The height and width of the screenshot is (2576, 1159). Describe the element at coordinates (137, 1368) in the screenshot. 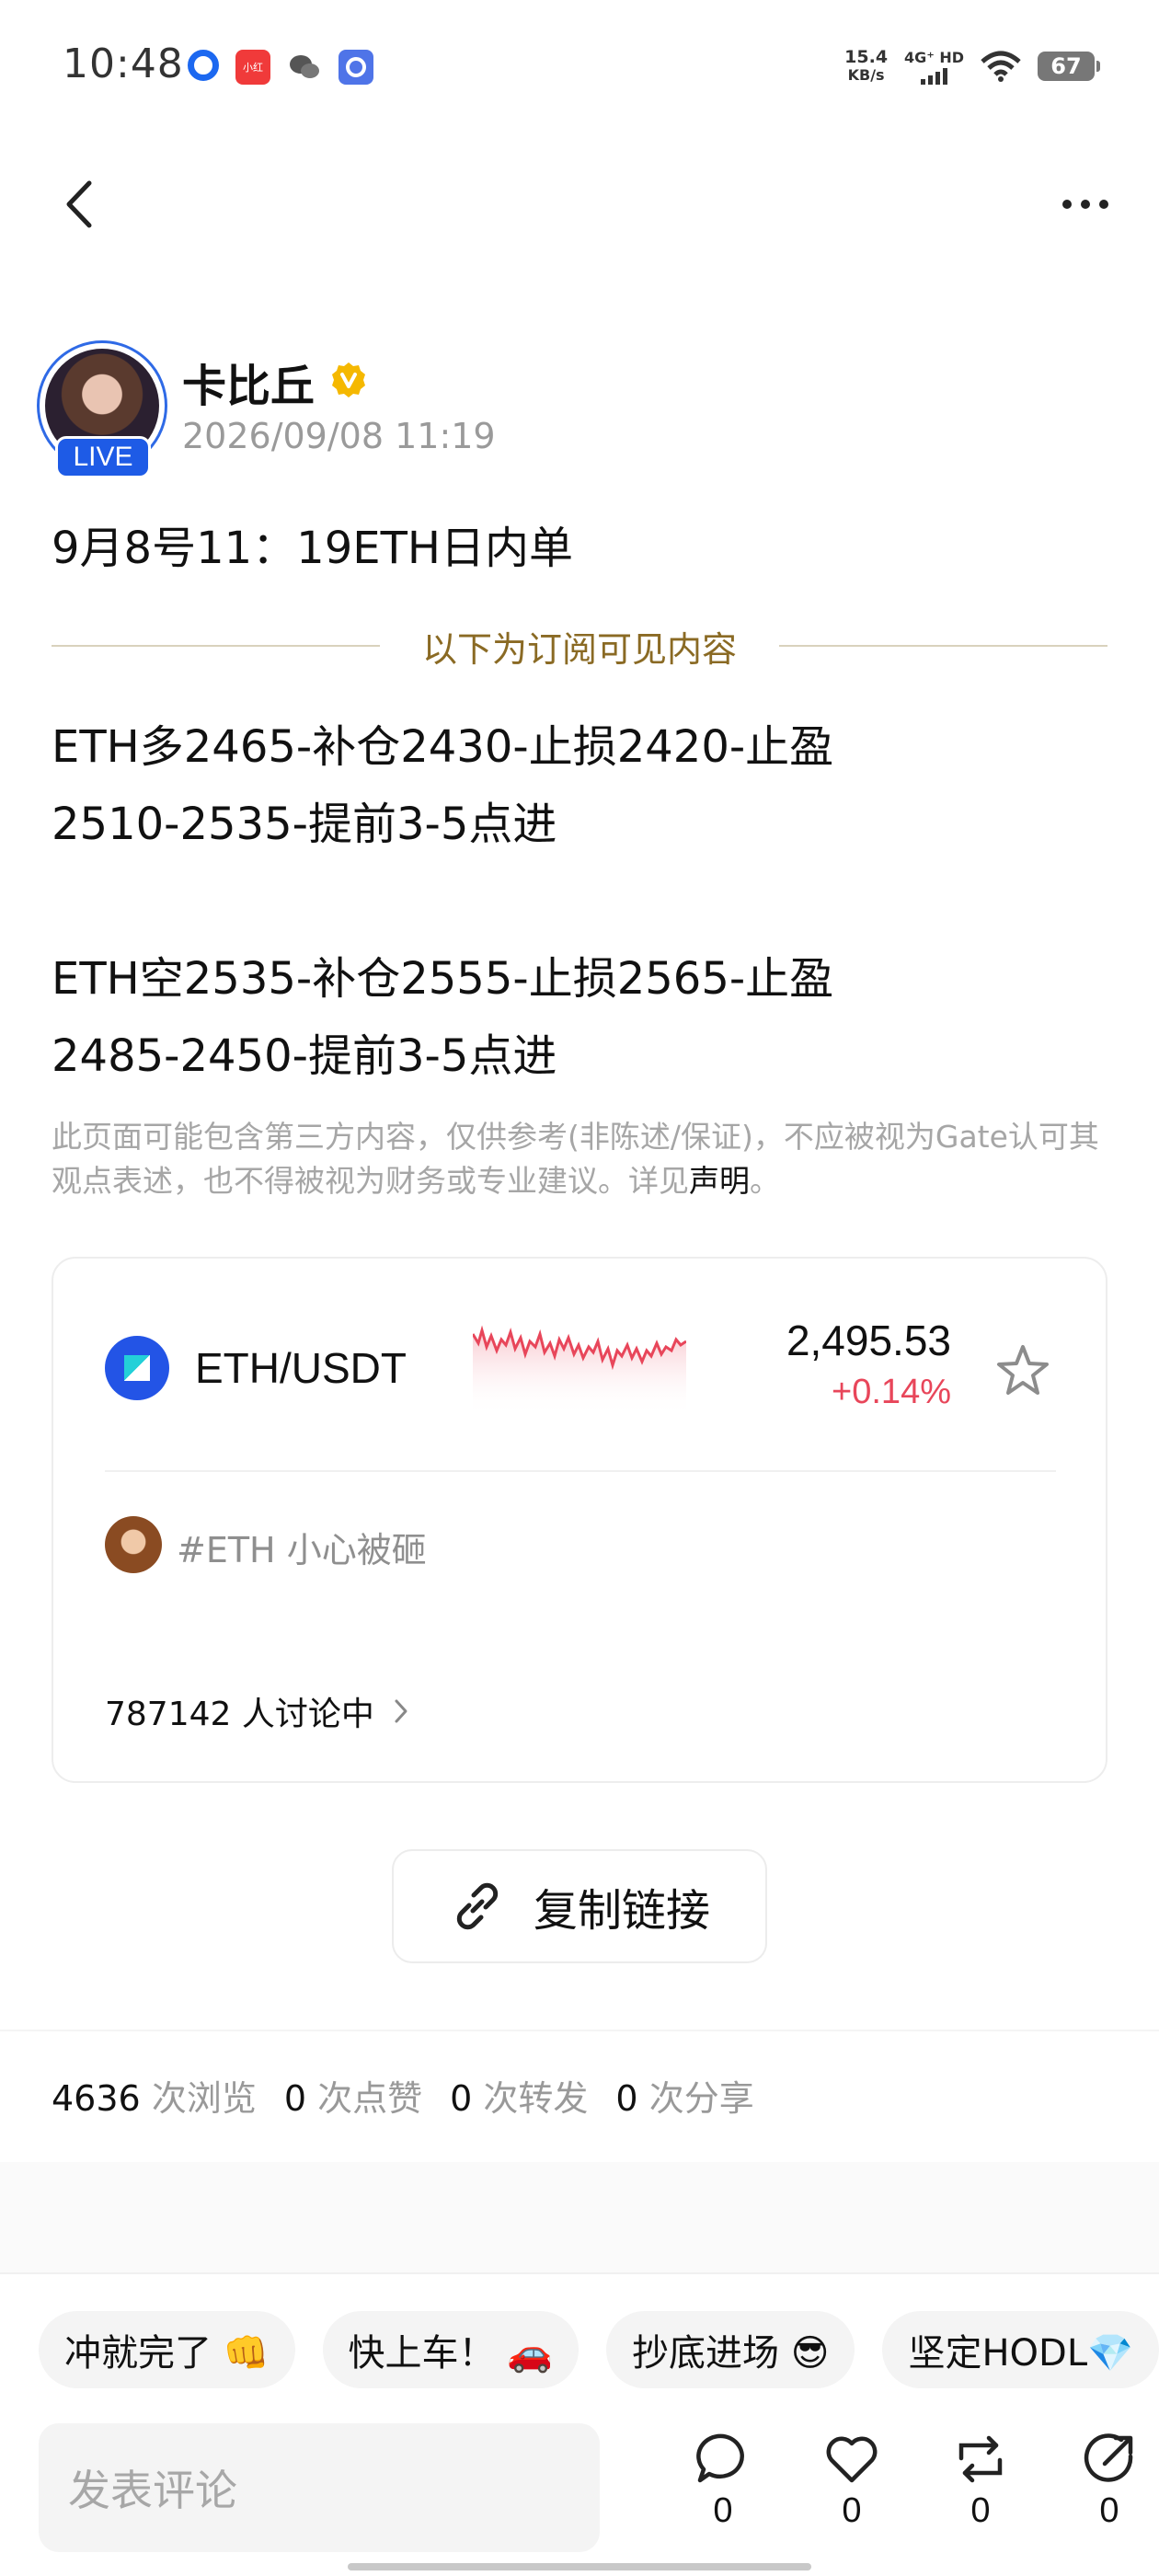

I see `eth-coin-icon` at that location.